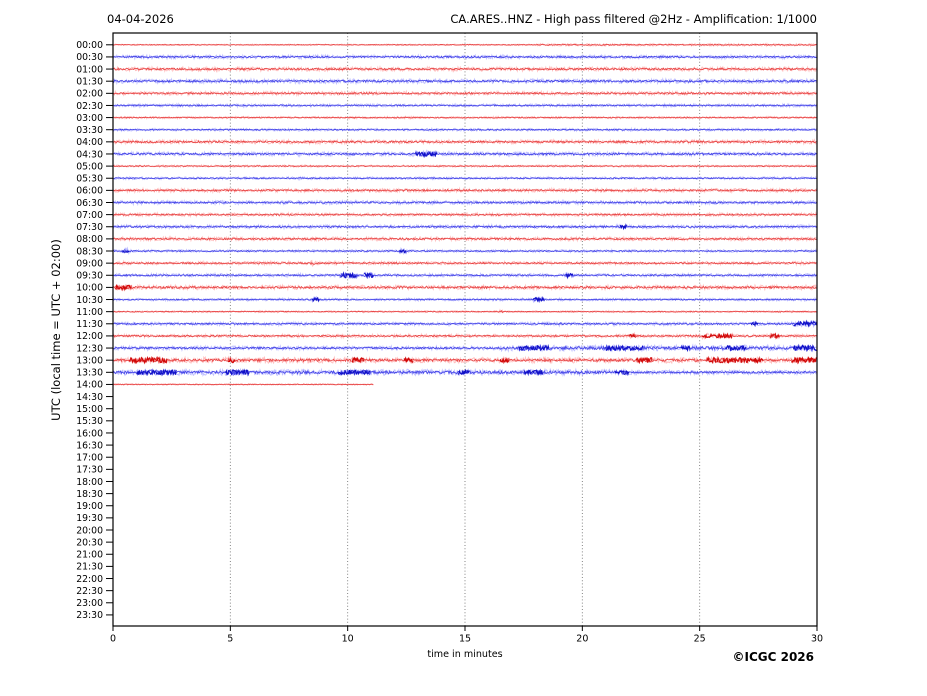 This screenshot has height=696, width=927. What do you see at coordinates (89, 445) in the screenshot?
I see `y-tick-label: 16:30` at bounding box center [89, 445].